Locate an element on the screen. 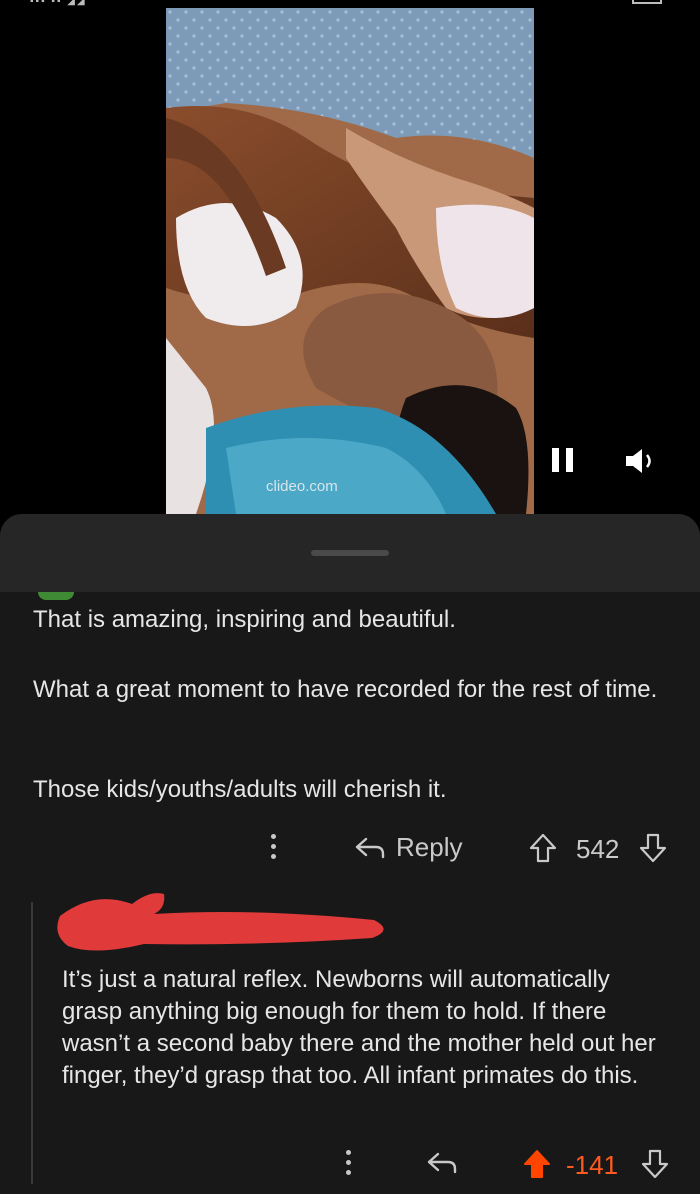  volume-icon is located at coordinates (642, 461).